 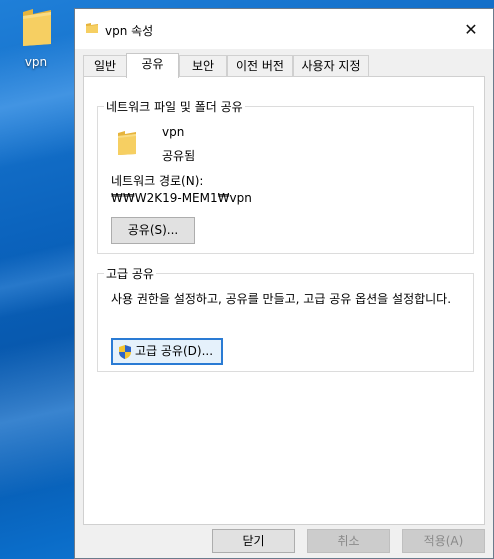 I want to click on network-path-value: ₩₩W2K19-MEM1₩vpn, so click(x=181, y=198).